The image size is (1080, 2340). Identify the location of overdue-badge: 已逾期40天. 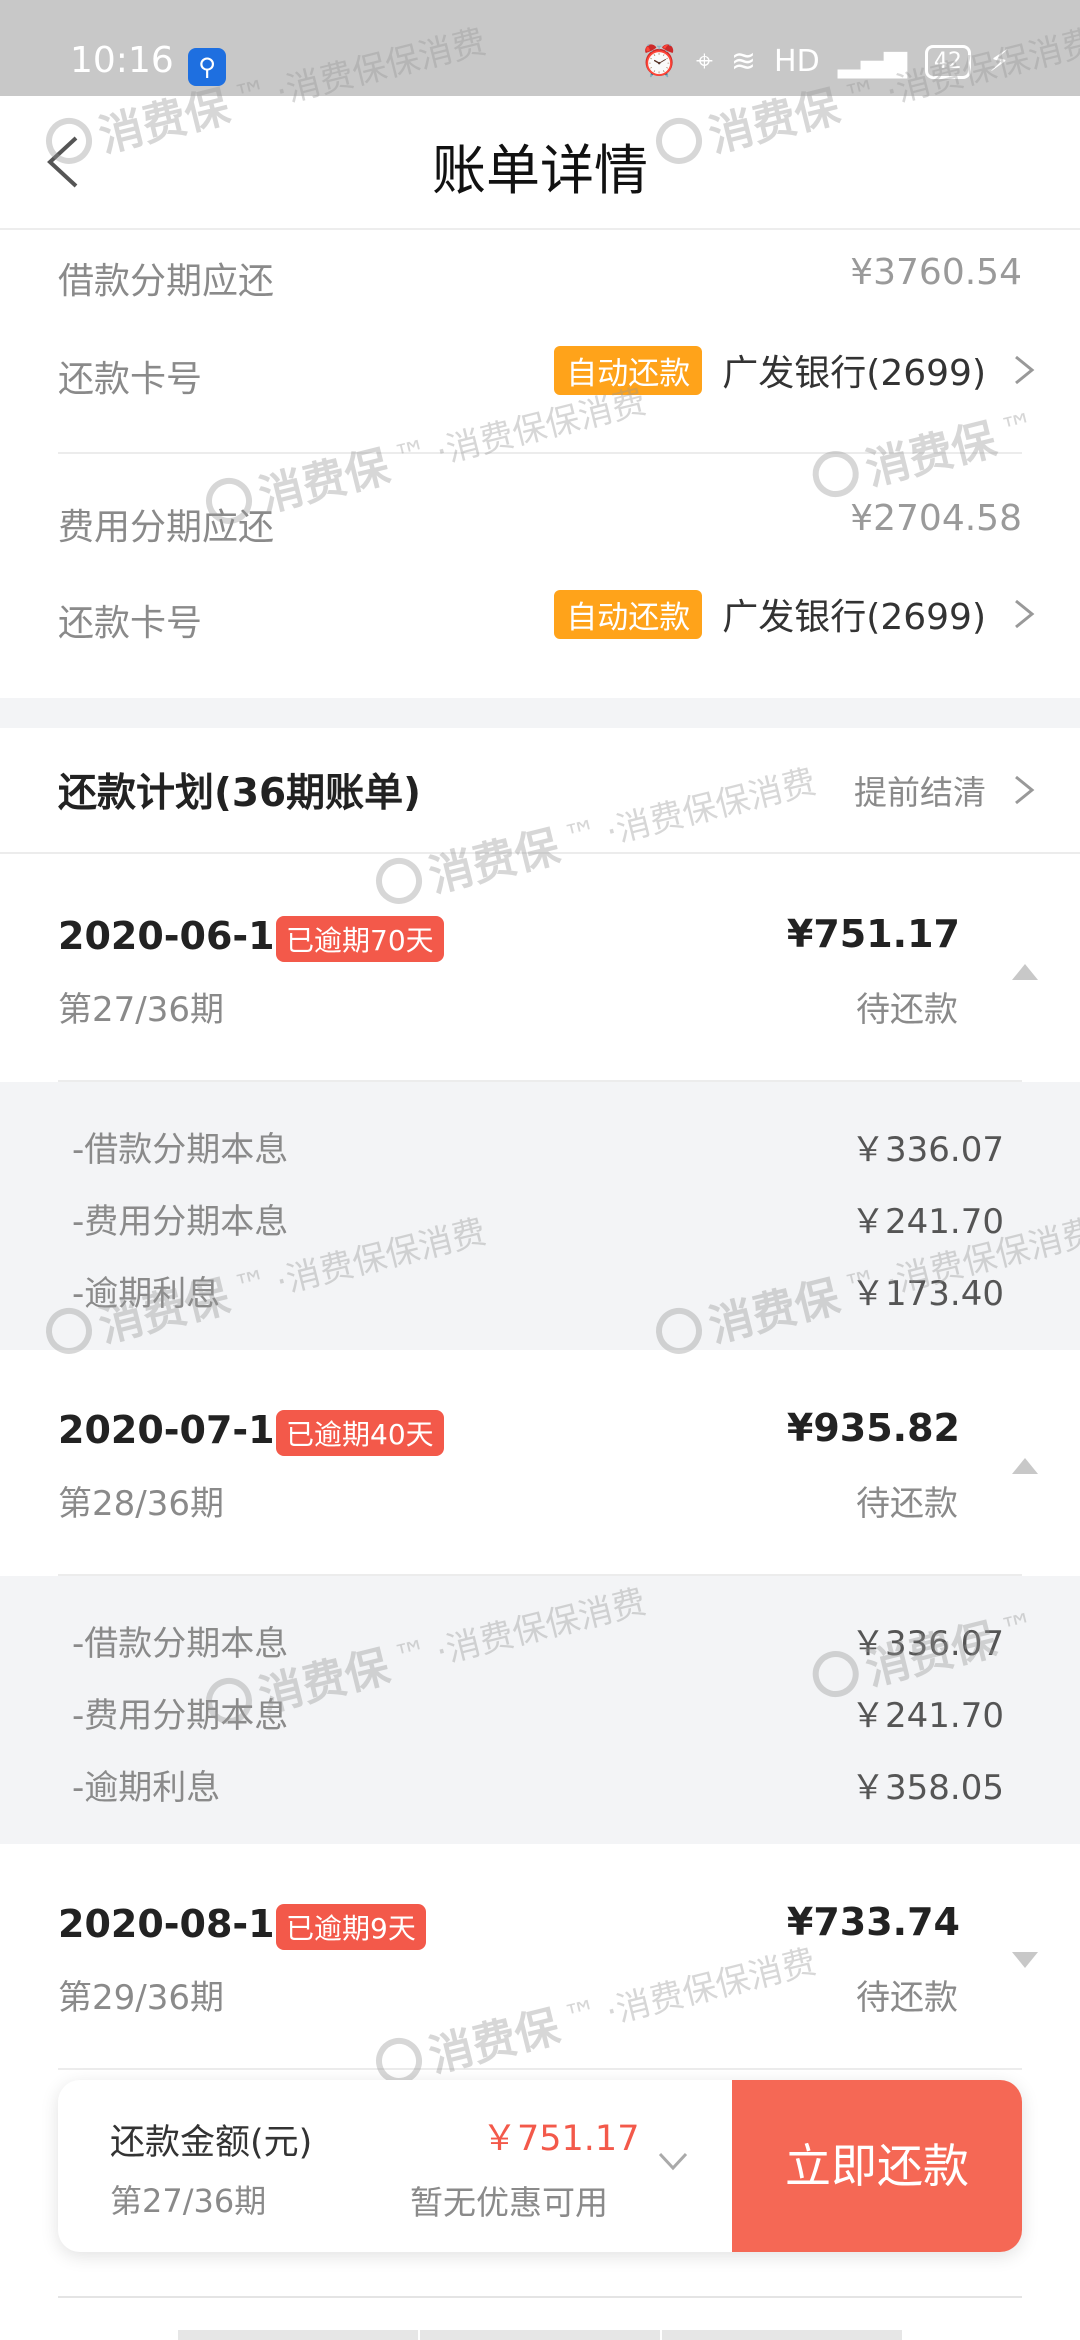
(360, 1433).